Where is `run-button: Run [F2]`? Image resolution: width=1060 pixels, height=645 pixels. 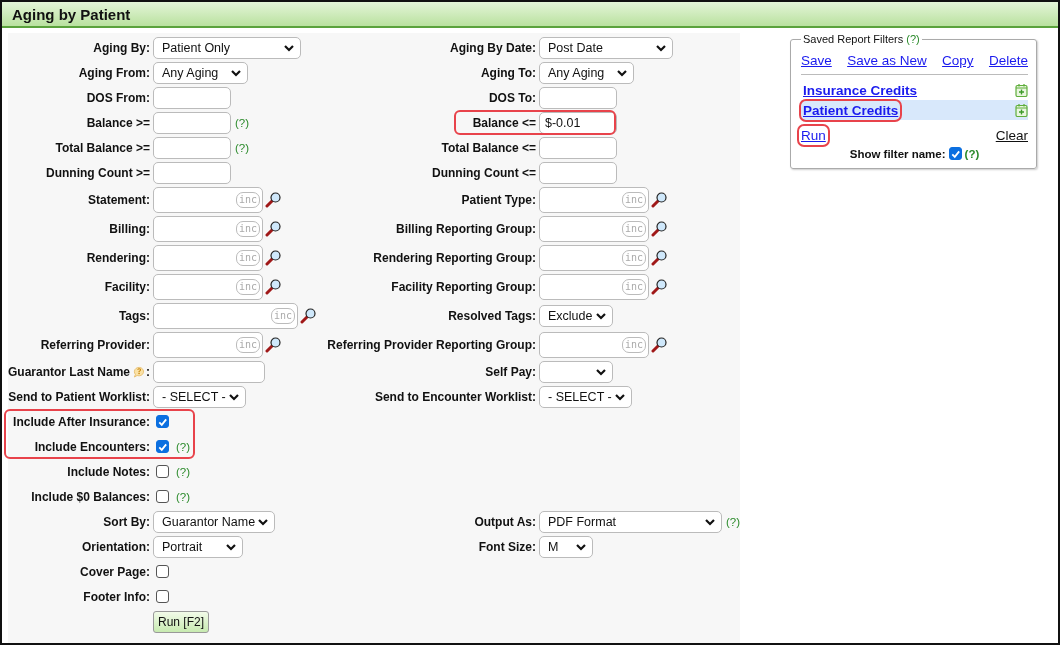 run-button: Run [F2] is located at coordinates (181, 622).